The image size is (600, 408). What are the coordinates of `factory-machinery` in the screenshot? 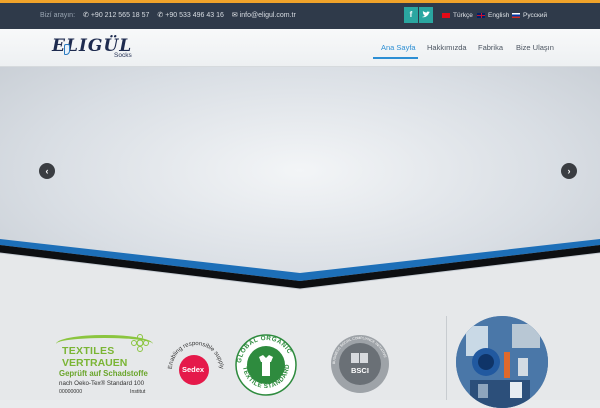 It's located at (502, 362).